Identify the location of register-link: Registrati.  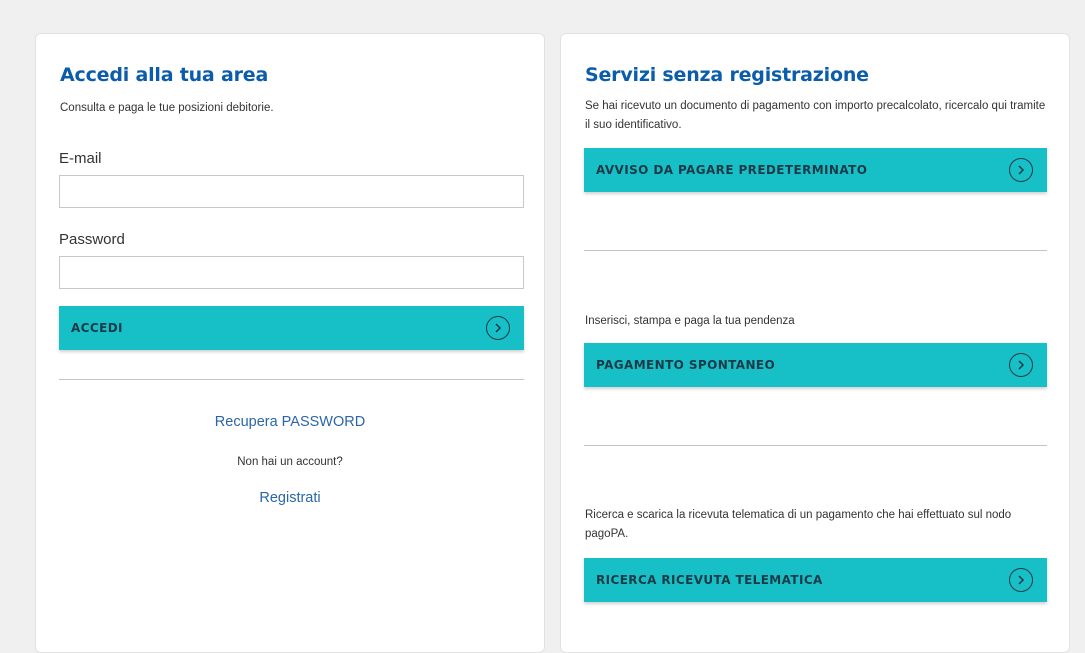
(290, 498).